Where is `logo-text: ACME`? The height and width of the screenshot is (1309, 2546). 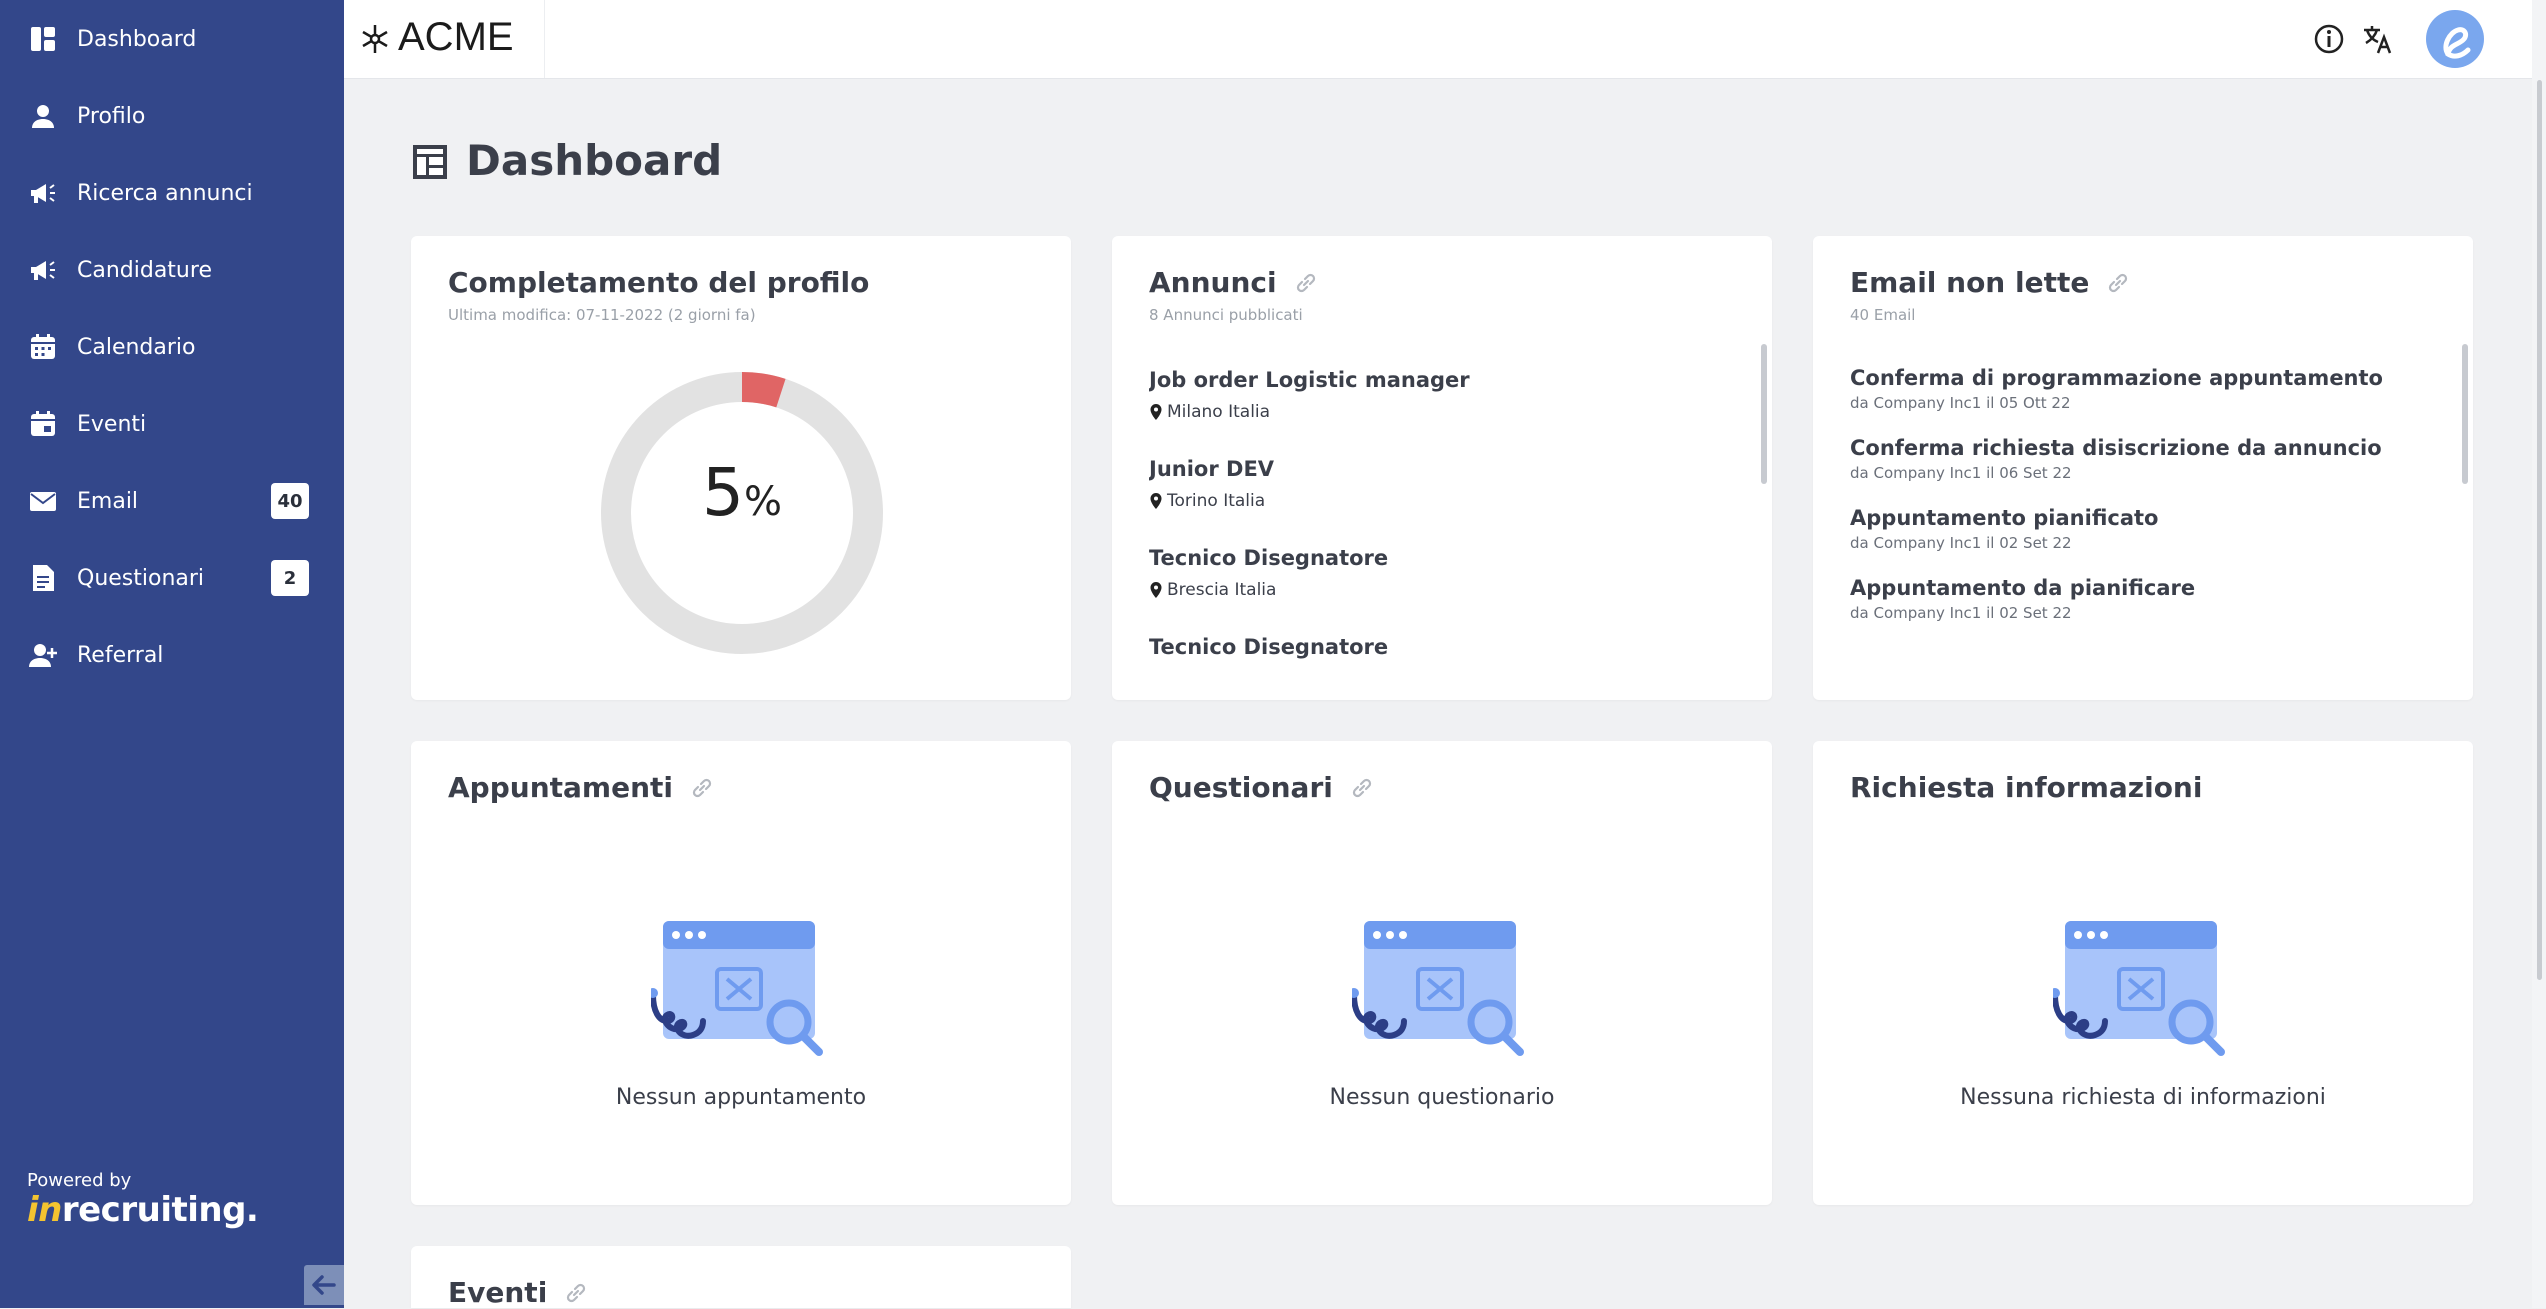
logo-text: ACME is located at coordinates (456, 37).